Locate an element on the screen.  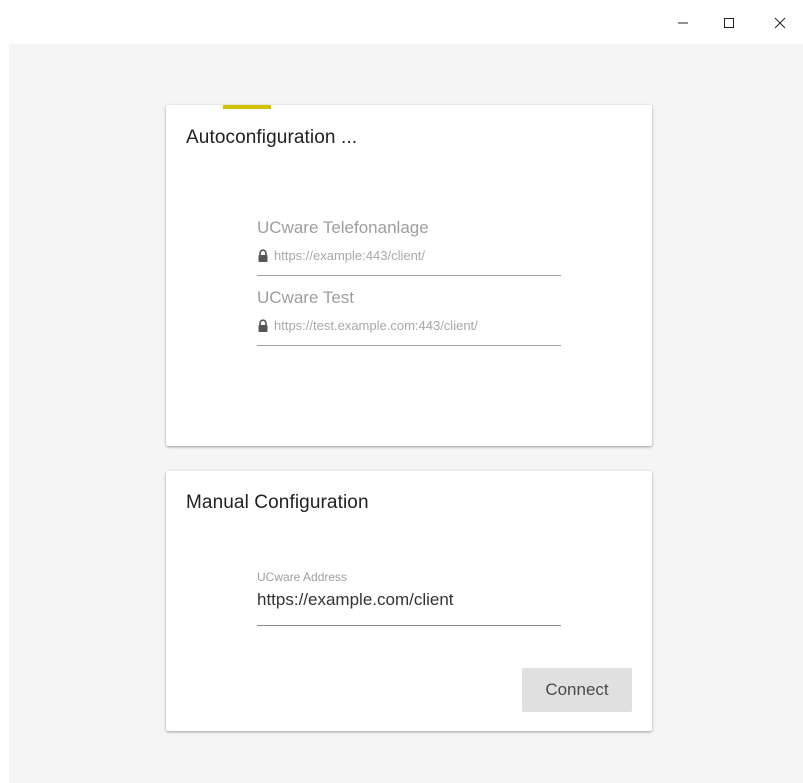
server-url: https://example:443/client/ is located at coordinates (341, 255).